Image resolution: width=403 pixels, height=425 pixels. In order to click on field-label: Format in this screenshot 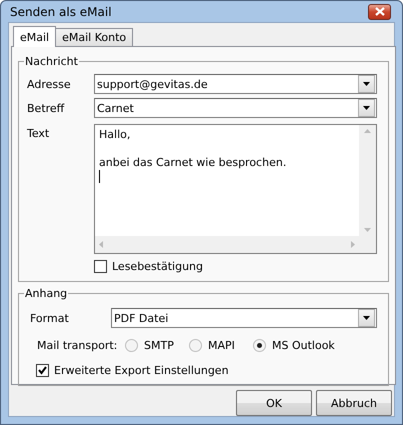, I will do `click(50, 318)`.